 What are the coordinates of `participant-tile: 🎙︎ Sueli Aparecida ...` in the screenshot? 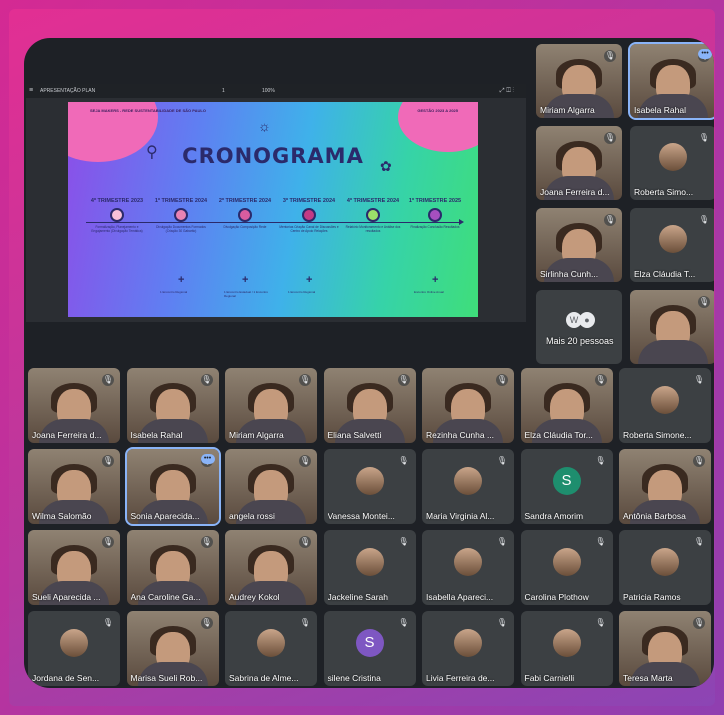 It's located at (74, 567).